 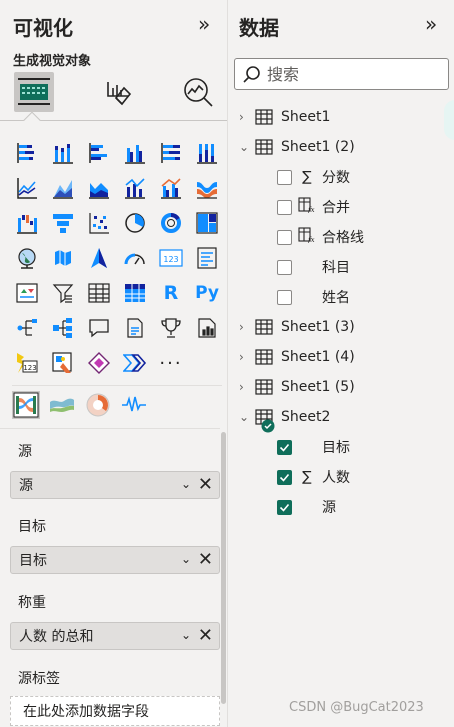 What do you see at coordinates (449, 120) in the screenshot?
I see `pane-edge-tab` at bounding box center [449, 120].